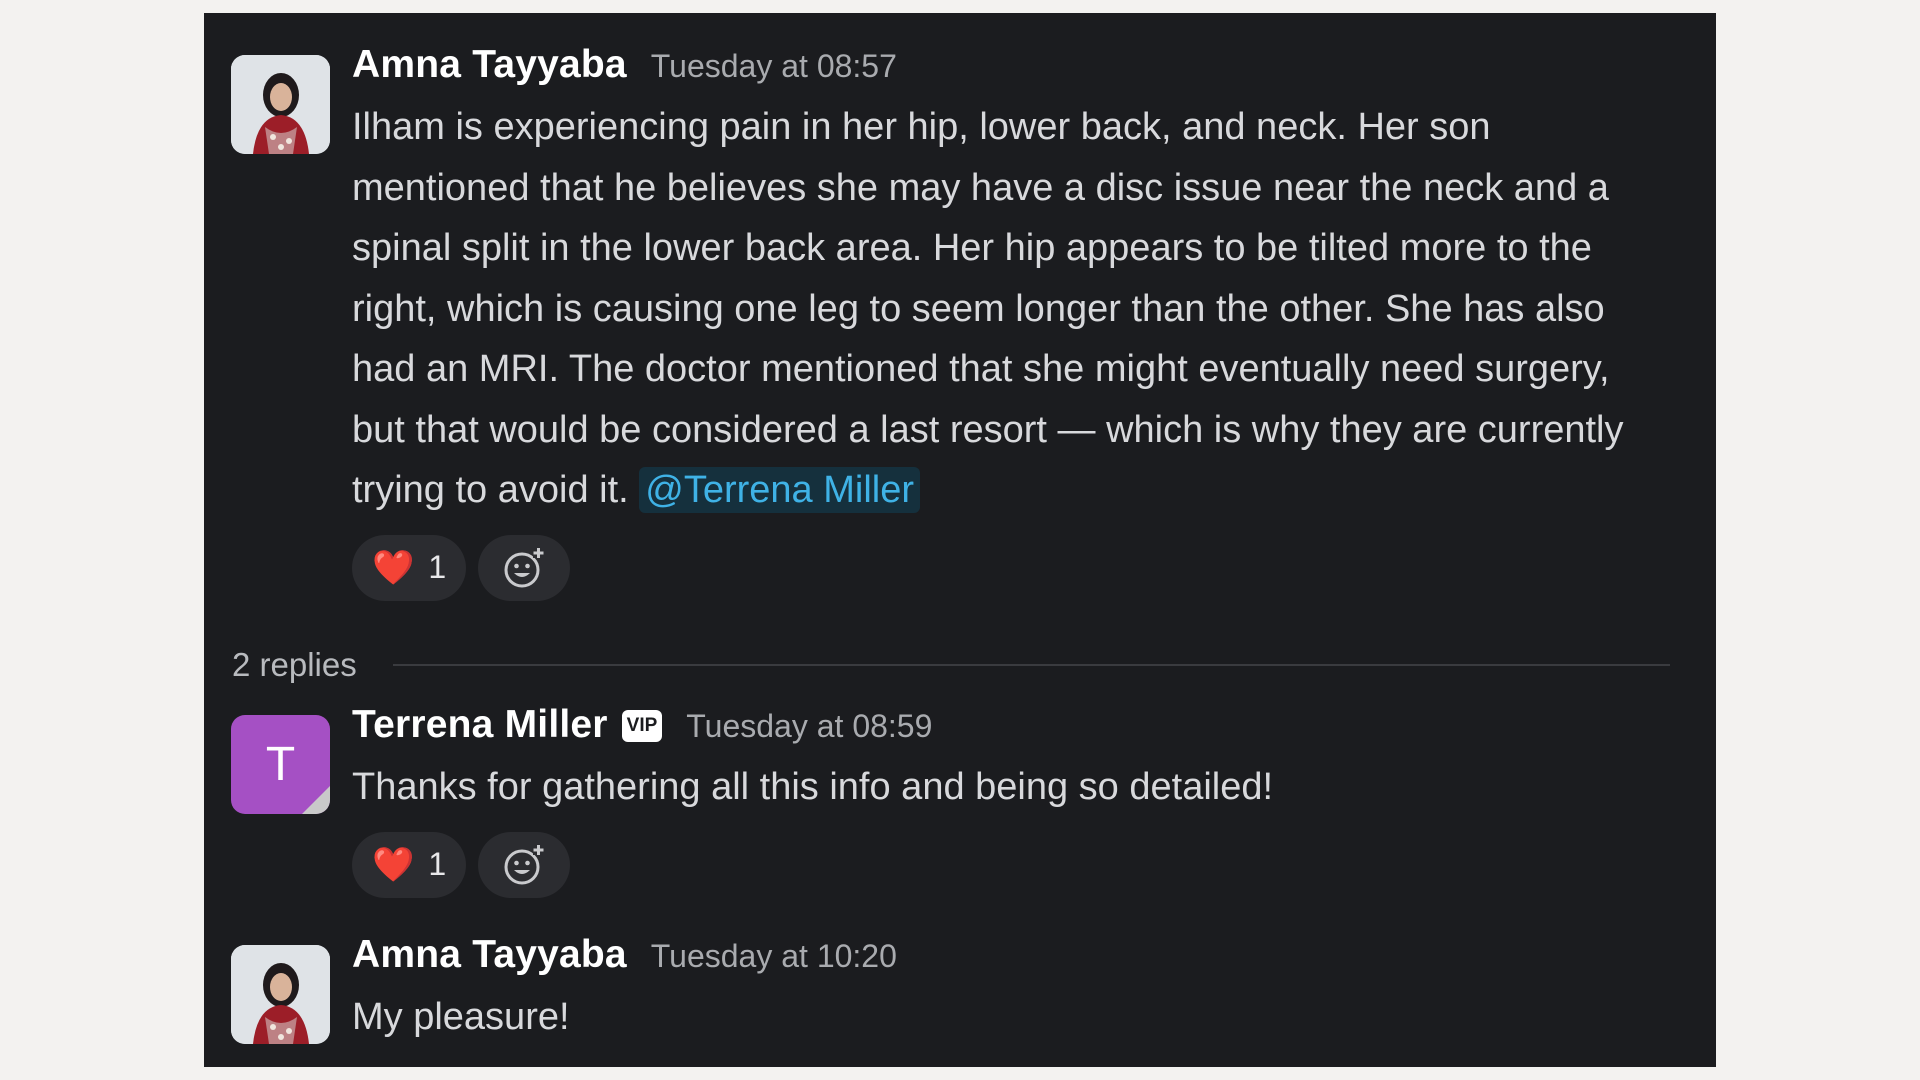 The width and height of the screenshot is (1920, 1080). Describe the element at coordinates (1031, 665) in the screenshot. I see `divider-line` at that location.